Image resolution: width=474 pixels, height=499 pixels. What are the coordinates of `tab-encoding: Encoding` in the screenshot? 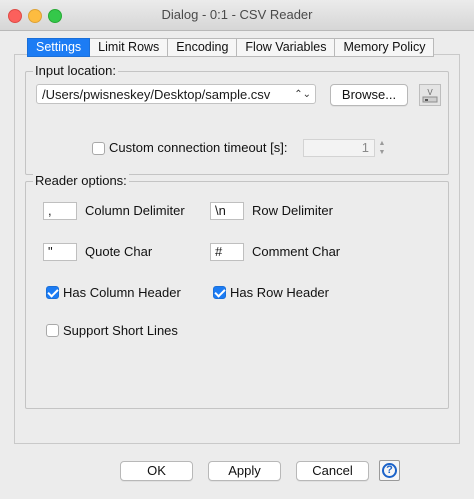 It's located at (203, 47).